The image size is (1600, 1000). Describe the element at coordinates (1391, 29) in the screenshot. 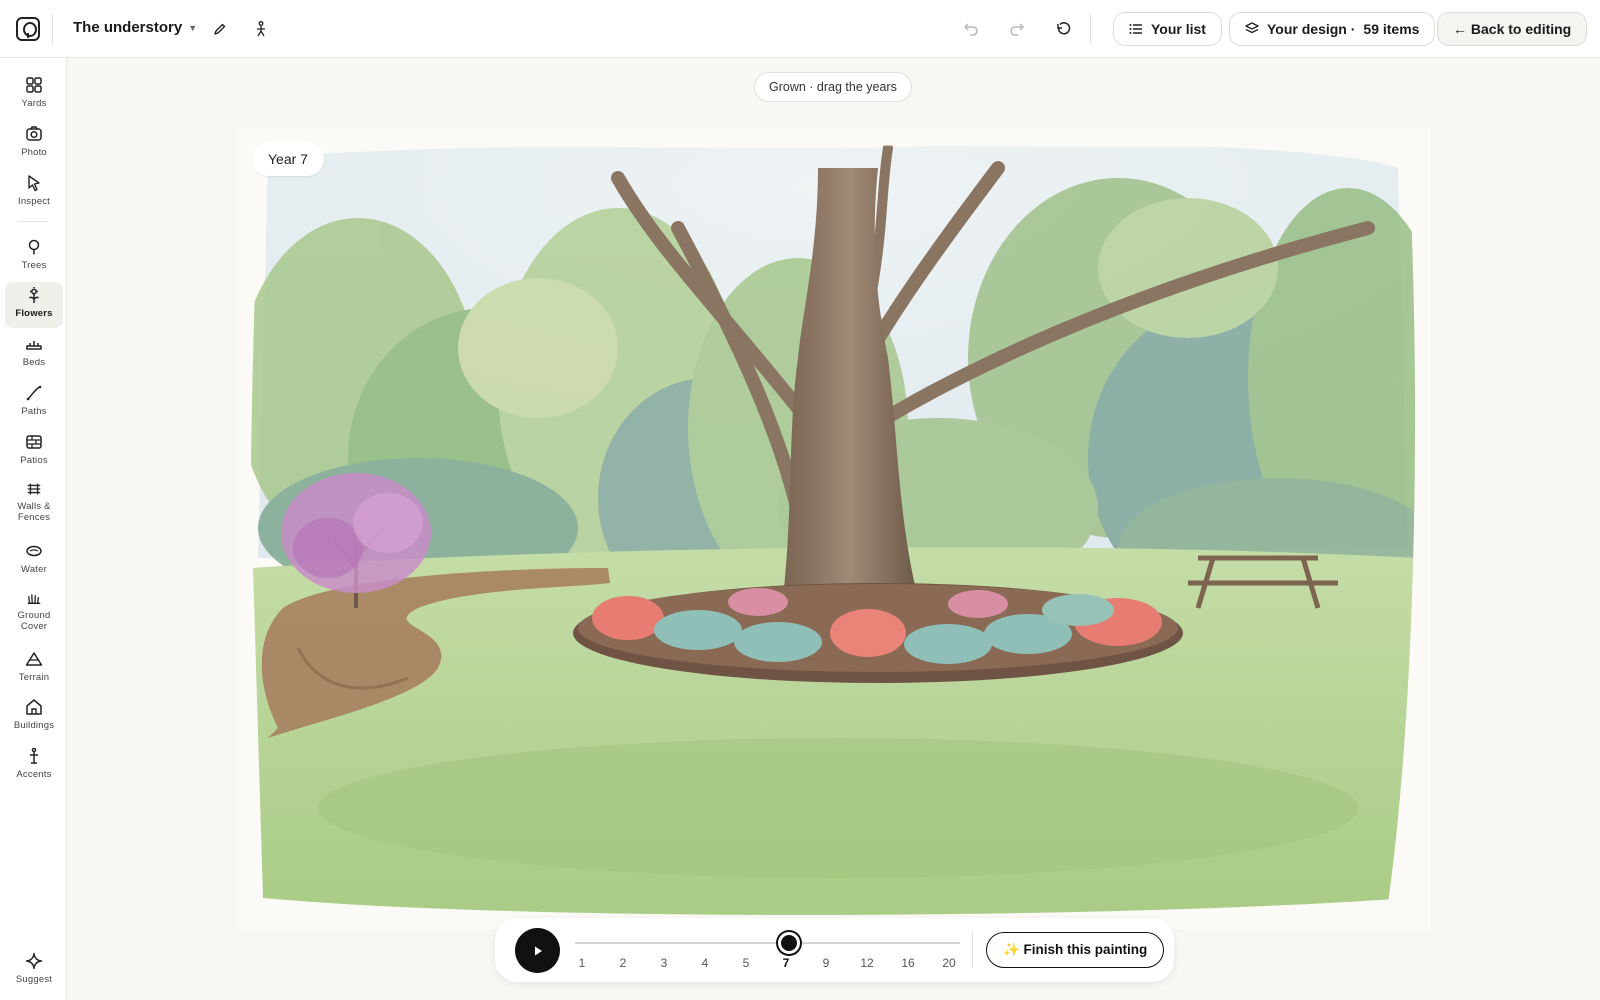

I see `item-count: 59 items` at that location.